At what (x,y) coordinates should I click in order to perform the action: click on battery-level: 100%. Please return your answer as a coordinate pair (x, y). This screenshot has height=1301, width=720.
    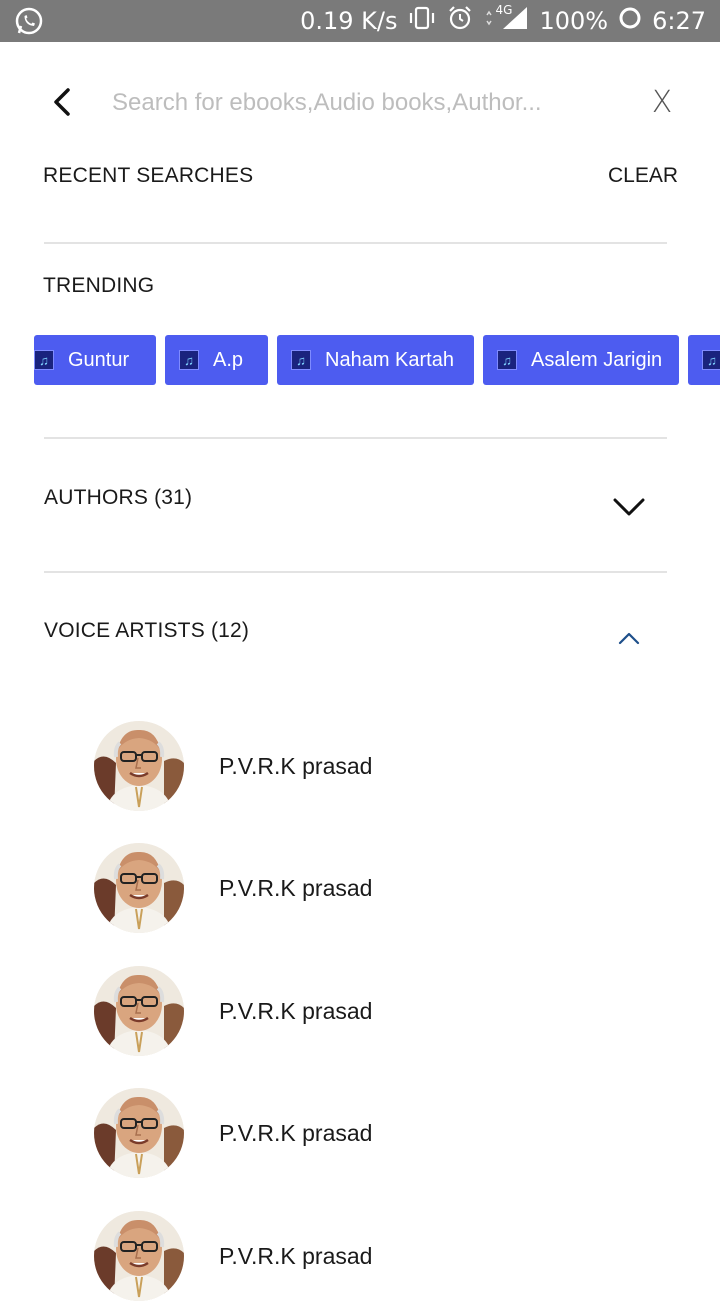
    Looking at the image, I should click on (574, 21).